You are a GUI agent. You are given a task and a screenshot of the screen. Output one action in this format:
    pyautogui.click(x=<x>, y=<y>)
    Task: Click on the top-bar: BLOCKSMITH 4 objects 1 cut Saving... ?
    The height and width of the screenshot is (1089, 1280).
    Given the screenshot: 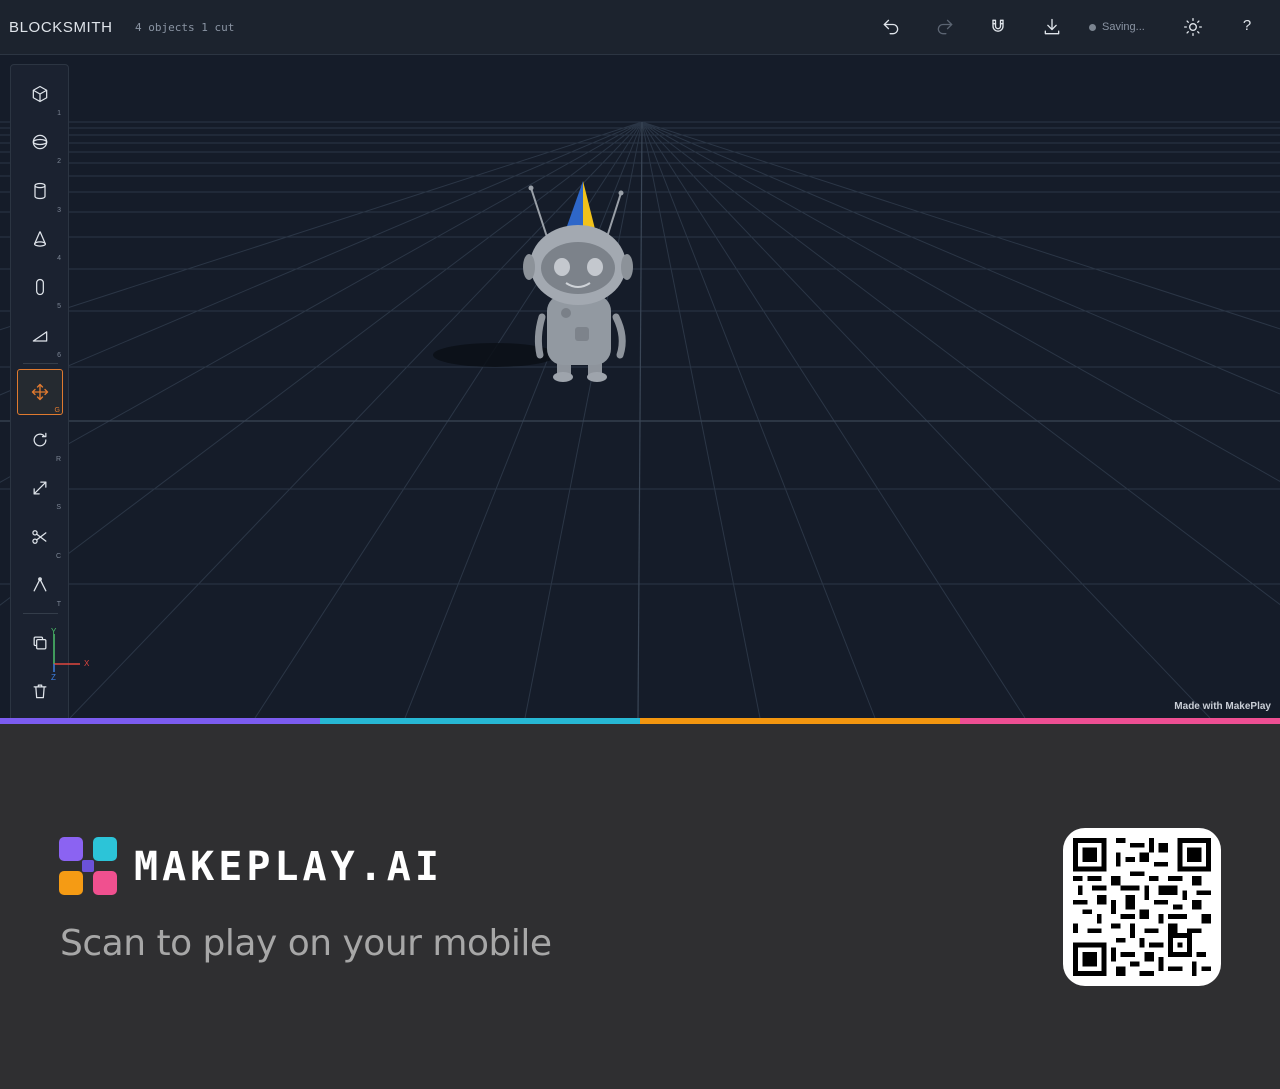 What is the action you would take?
    pyautogui.click(x=640, y=27)
    